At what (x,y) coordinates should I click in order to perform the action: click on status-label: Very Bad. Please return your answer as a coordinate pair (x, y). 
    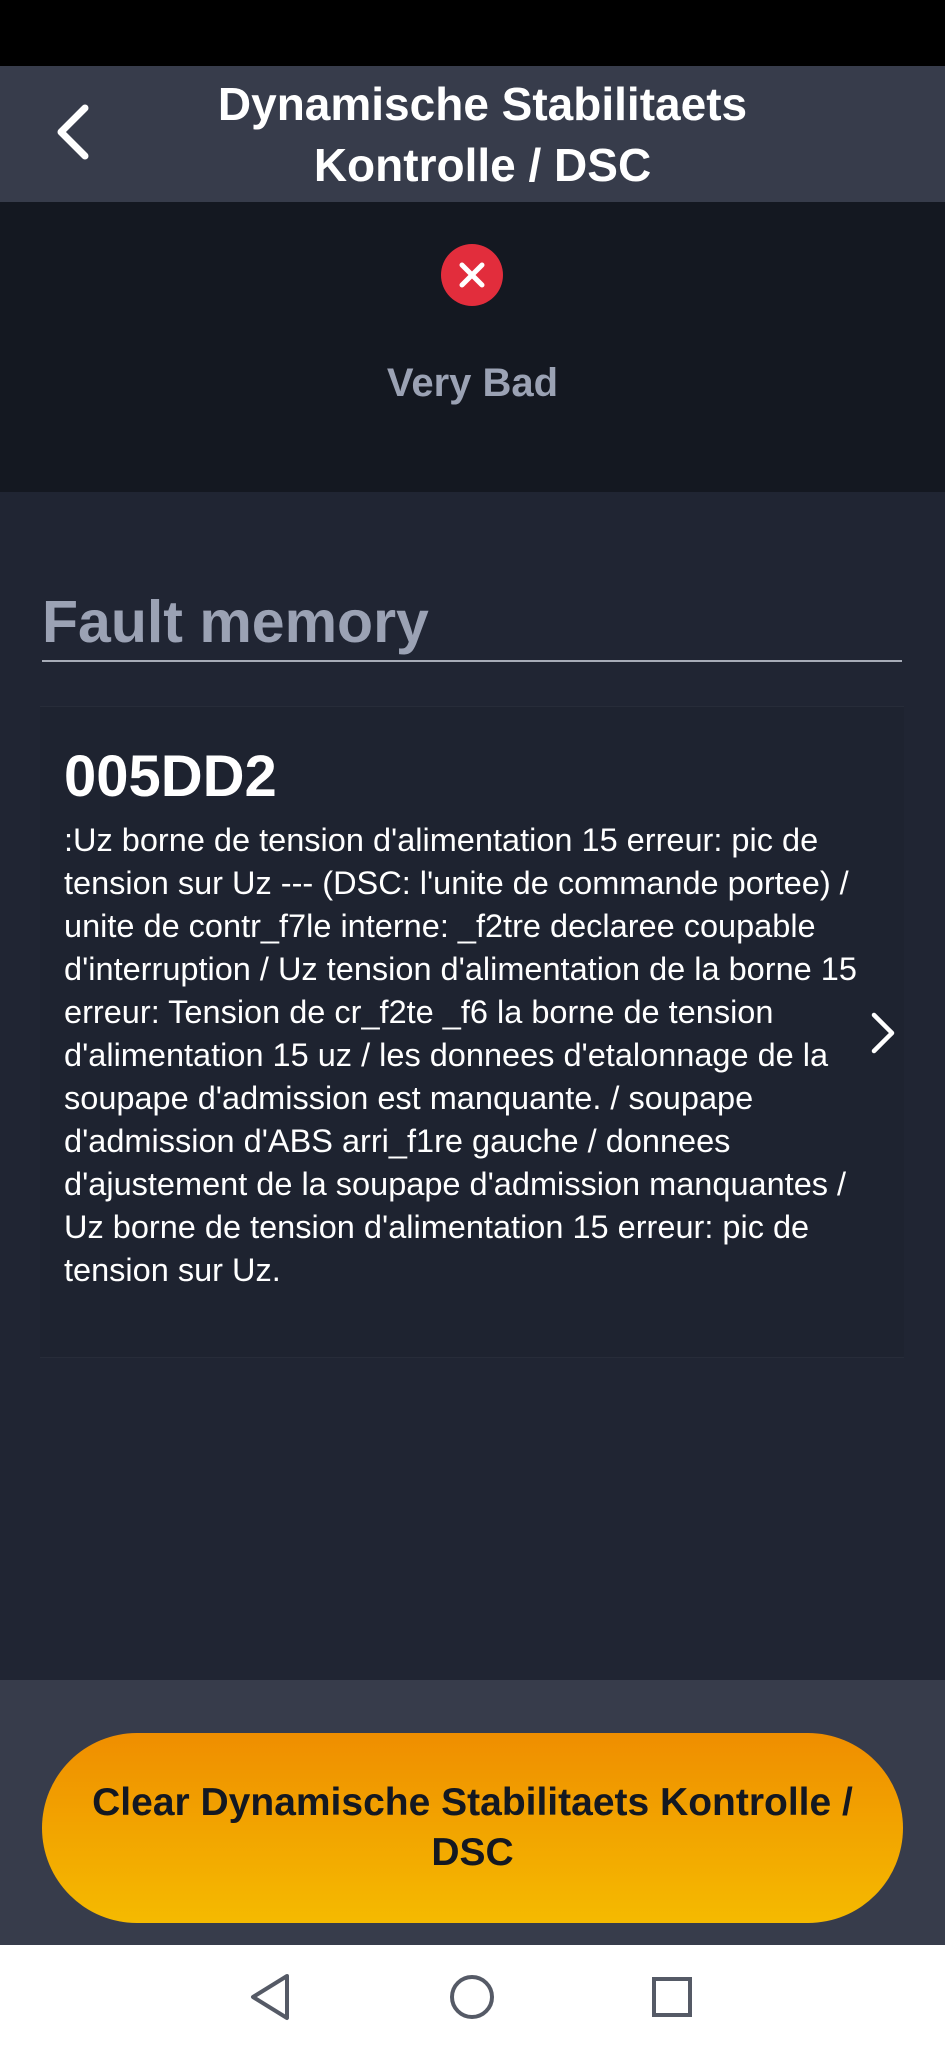
    Looking at the image, I should click on (472, 383).